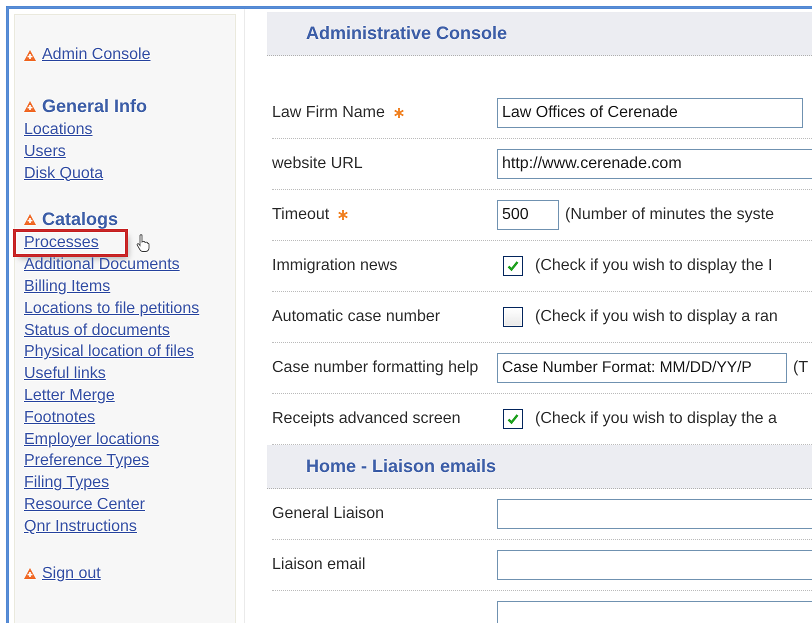 This screenshot has height=623, width=812. Describe the element at coordinates (69, 395) in the screenshot. I see `sidebar-link: Letter Merge` at that location.